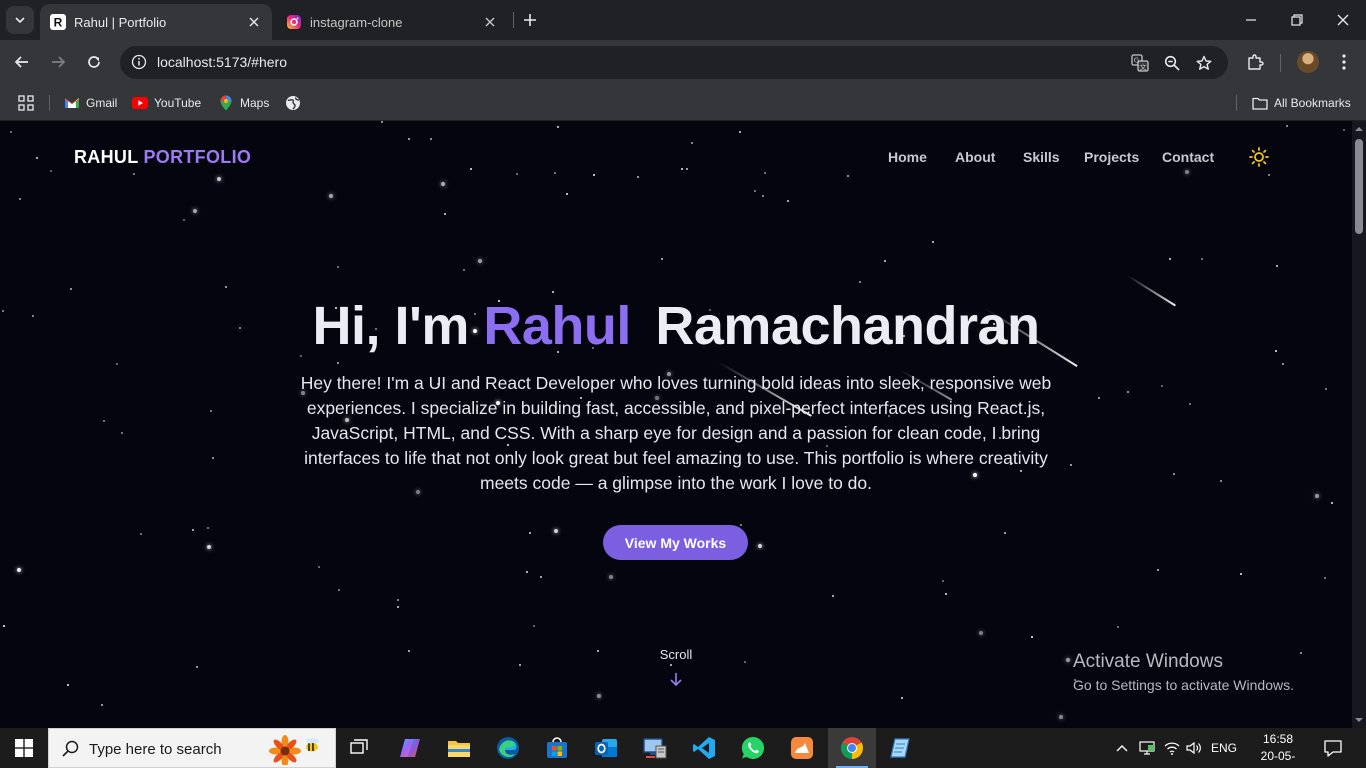 Image resolution: width=1366 pixels, height=768 pixels. Describe the element at coordinates (1359, 720) in the screenshot. I see `scroll-down-icon` at that location.